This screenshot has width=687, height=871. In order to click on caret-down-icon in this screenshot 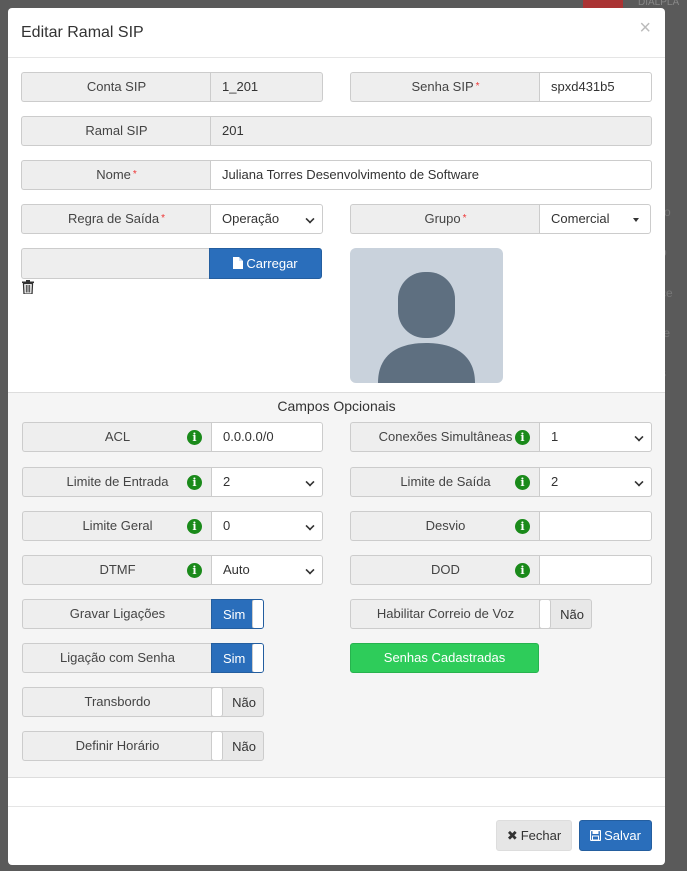, I will do `click(636, 220)`.